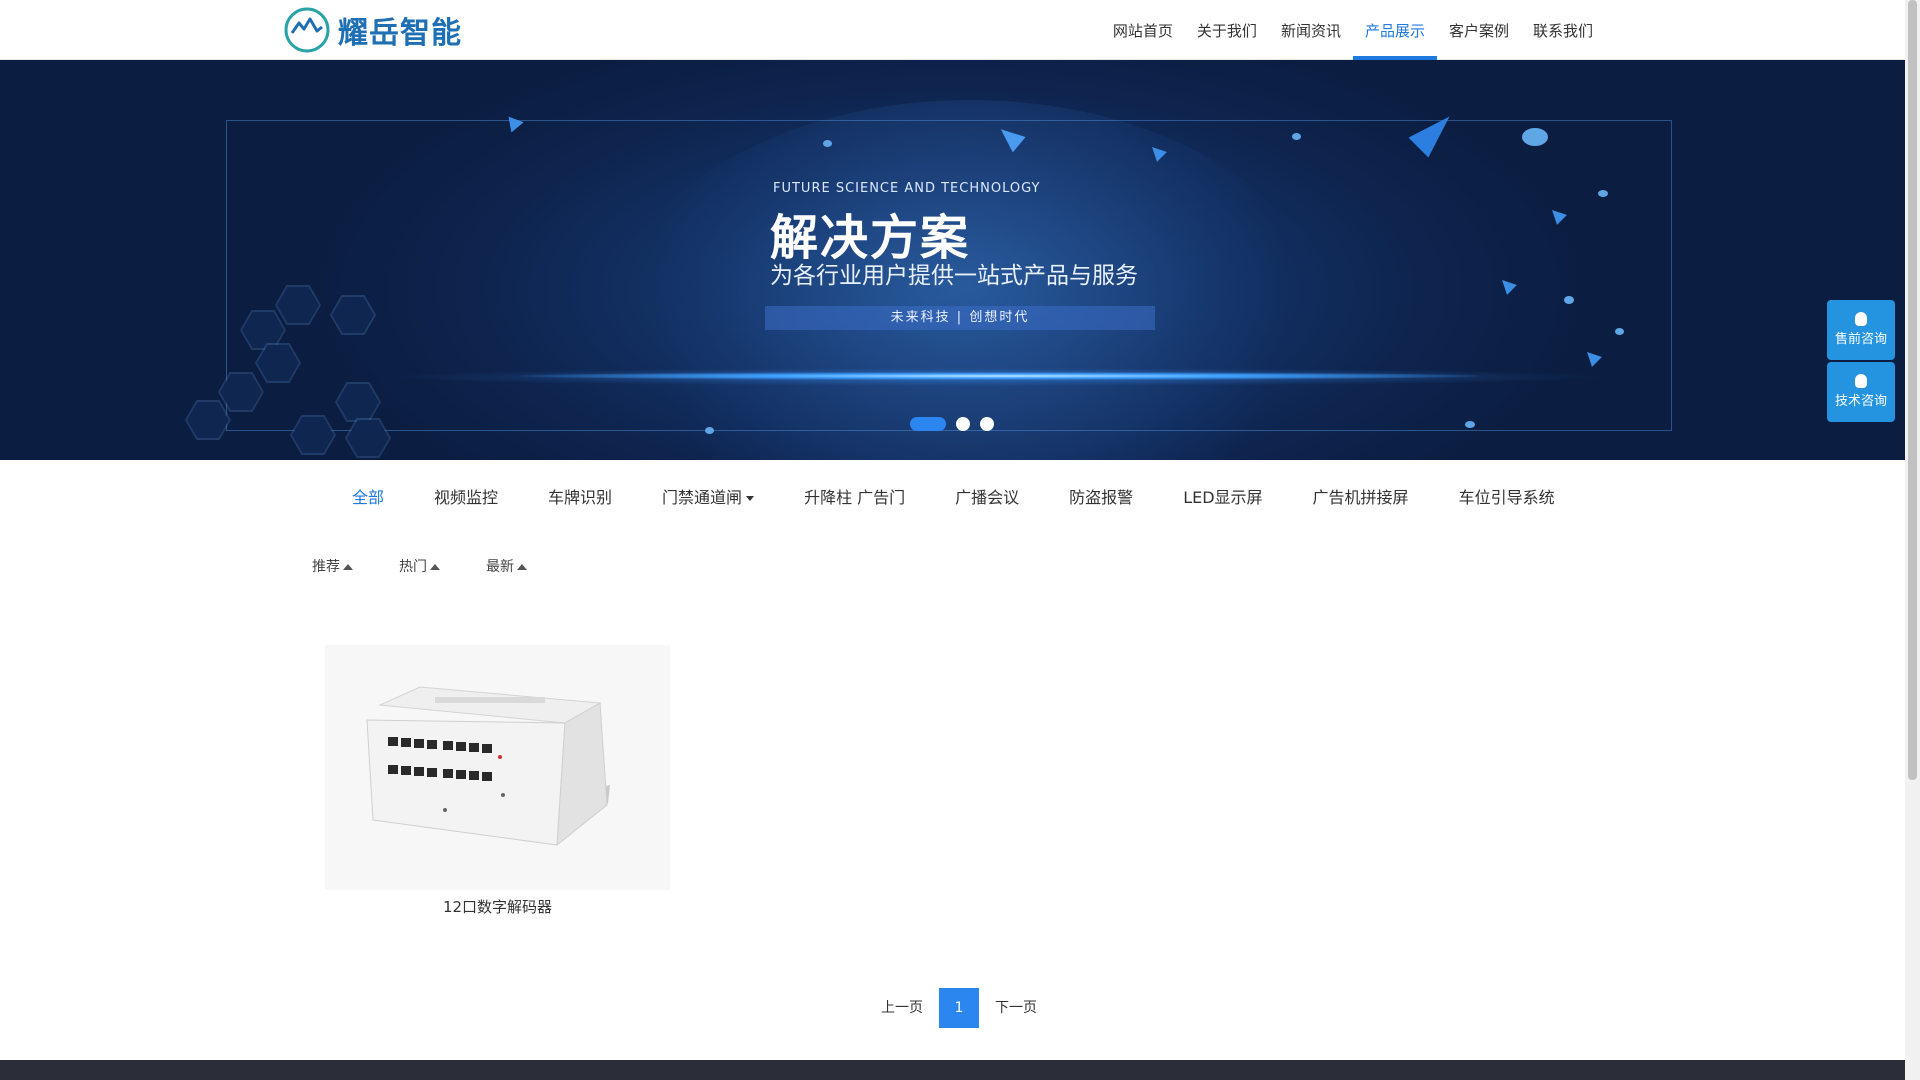 Image resolution: width=1920 pixels, height=1080 pixels. What do you see at coordinates (1311, 30) in the screenshot?
I see `nav-item-news: 新闻资讯` at bounding box center [1311, 30].